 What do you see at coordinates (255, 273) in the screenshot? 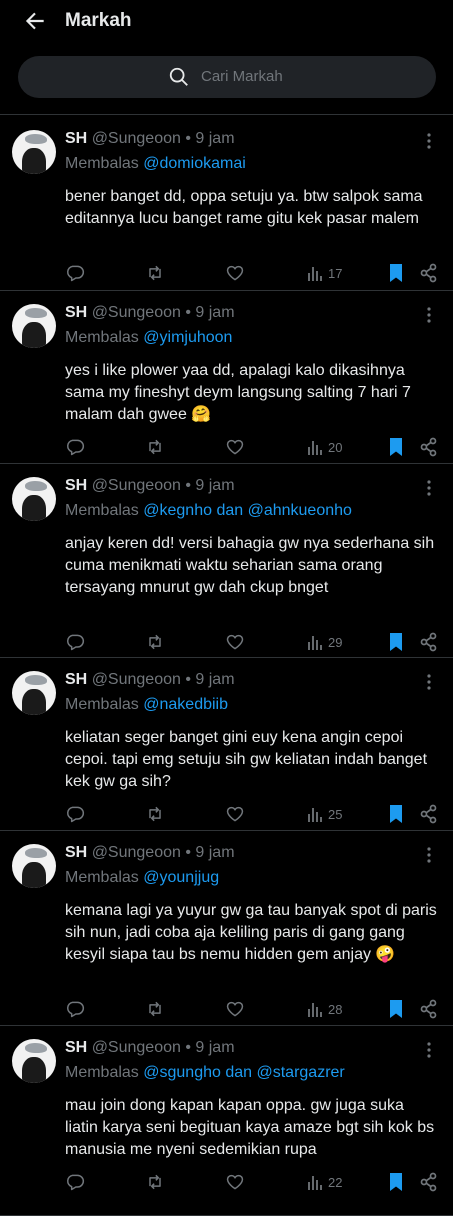
I see `tweet-actions: 17` at bounding box center [255, 273].